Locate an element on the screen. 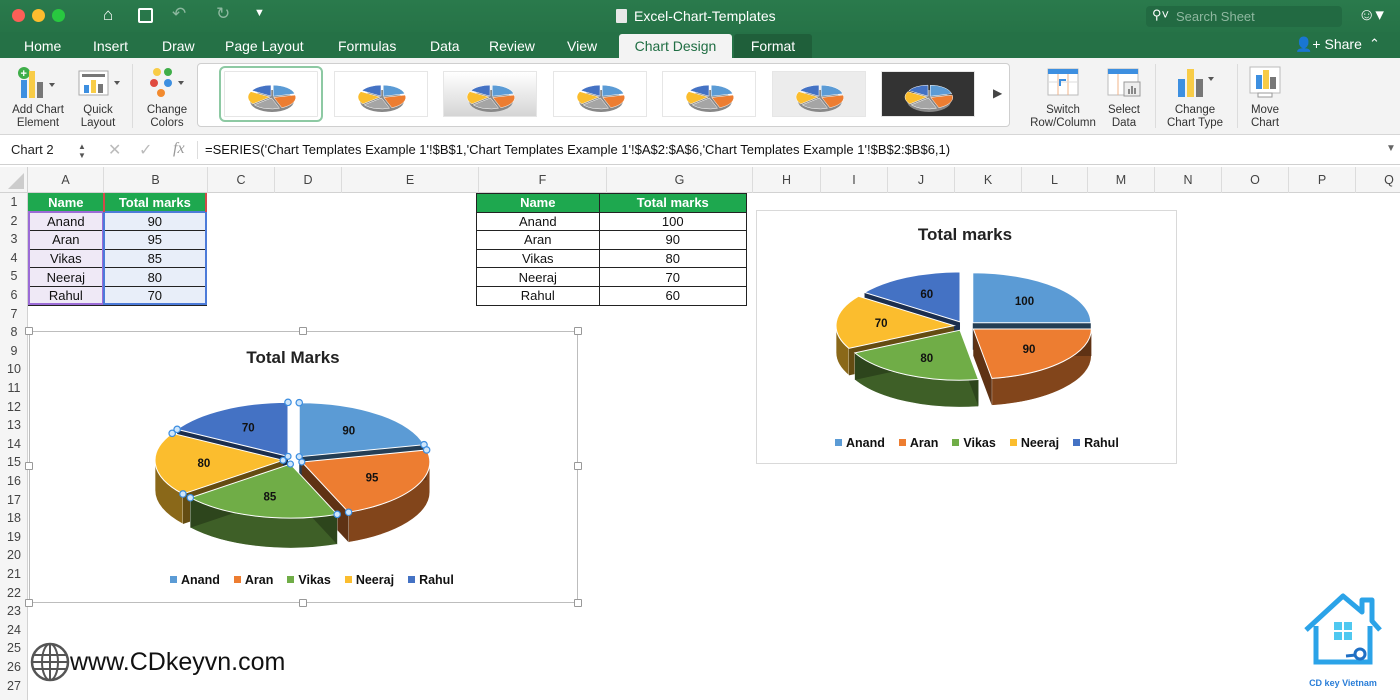 The image size is (1400, 700). tab-chart-design: Chart Design is located at coordinates (675, 46).